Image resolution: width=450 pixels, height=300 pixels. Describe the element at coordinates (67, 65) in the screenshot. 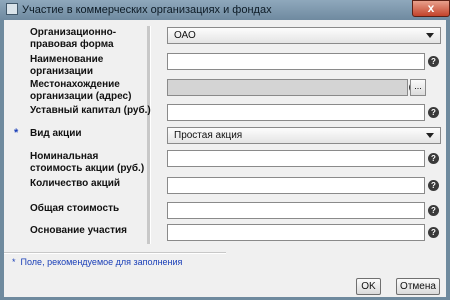

I see `org-name-label: Наименование организации` at that location.